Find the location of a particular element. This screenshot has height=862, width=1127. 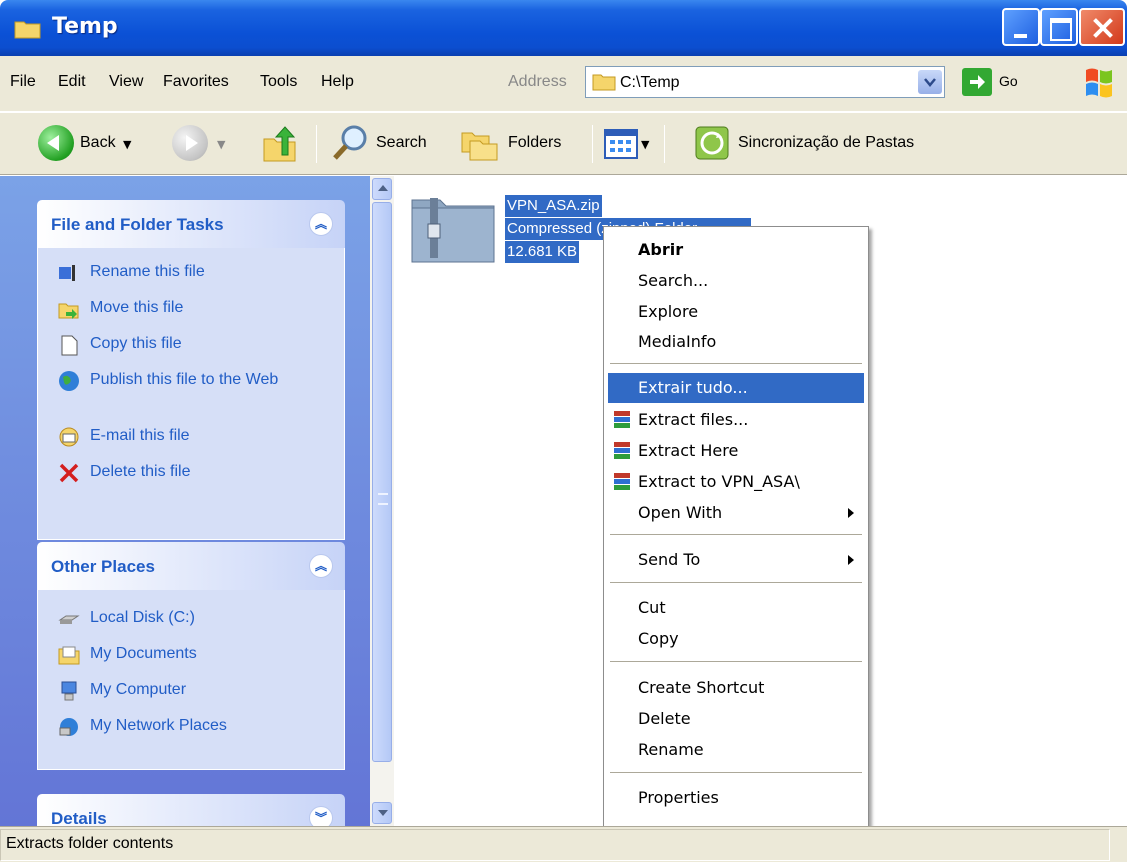

folder-icon is located at coordinates (604, 82).